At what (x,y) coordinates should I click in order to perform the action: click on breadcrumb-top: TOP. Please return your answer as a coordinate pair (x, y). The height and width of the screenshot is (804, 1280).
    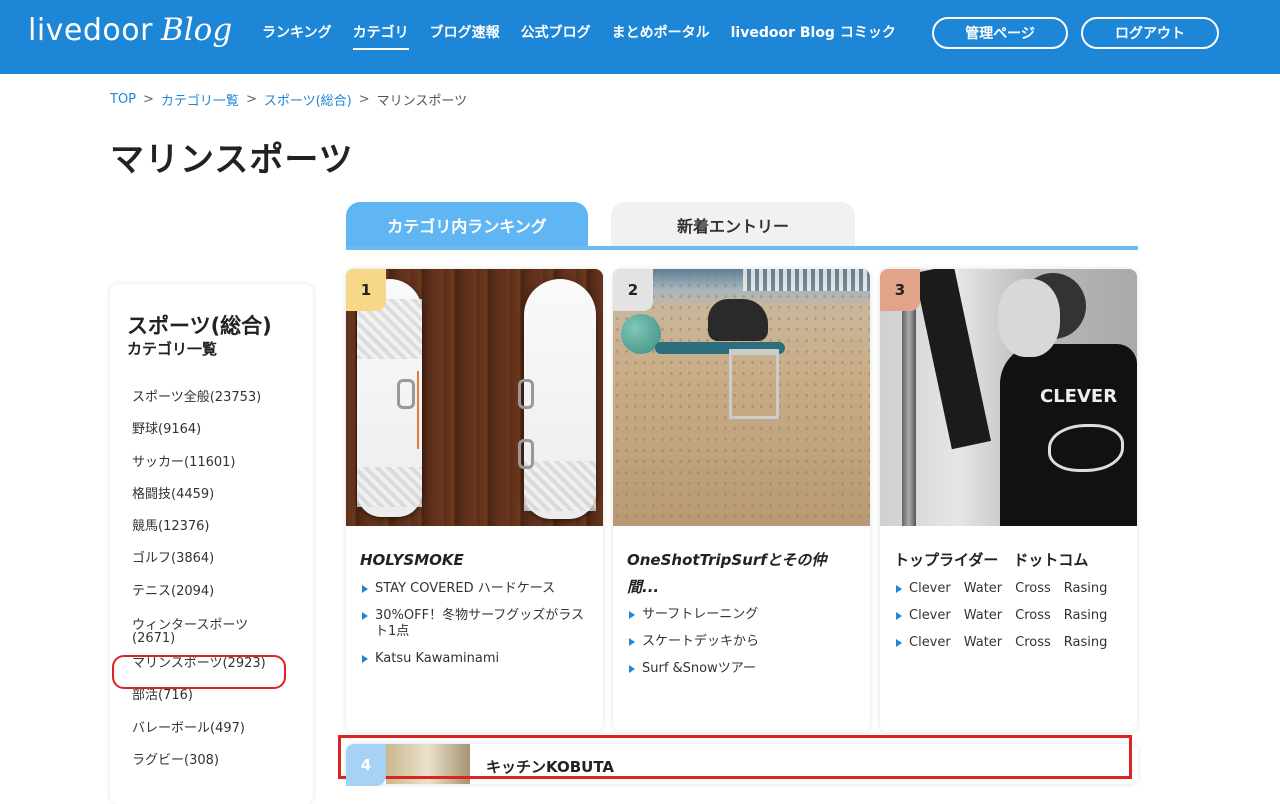
    Looking at the image, I should click on (123, 99).